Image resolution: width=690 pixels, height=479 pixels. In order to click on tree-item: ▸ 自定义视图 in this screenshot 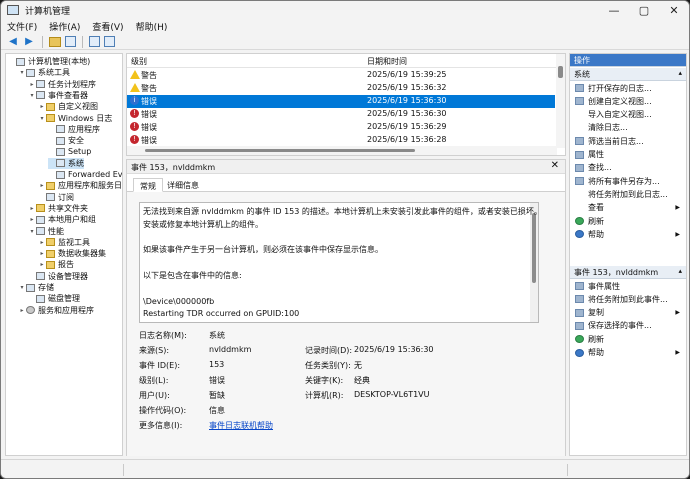, I will do `click(68, 106)`.